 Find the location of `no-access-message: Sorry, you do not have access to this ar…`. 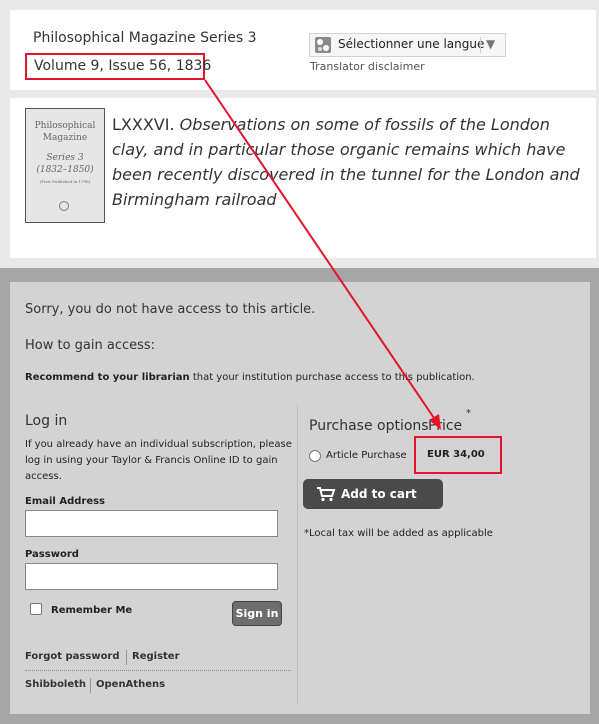

no-access-message: Sorry, you do not have access to this ar… is located at coordinates (170, 309).